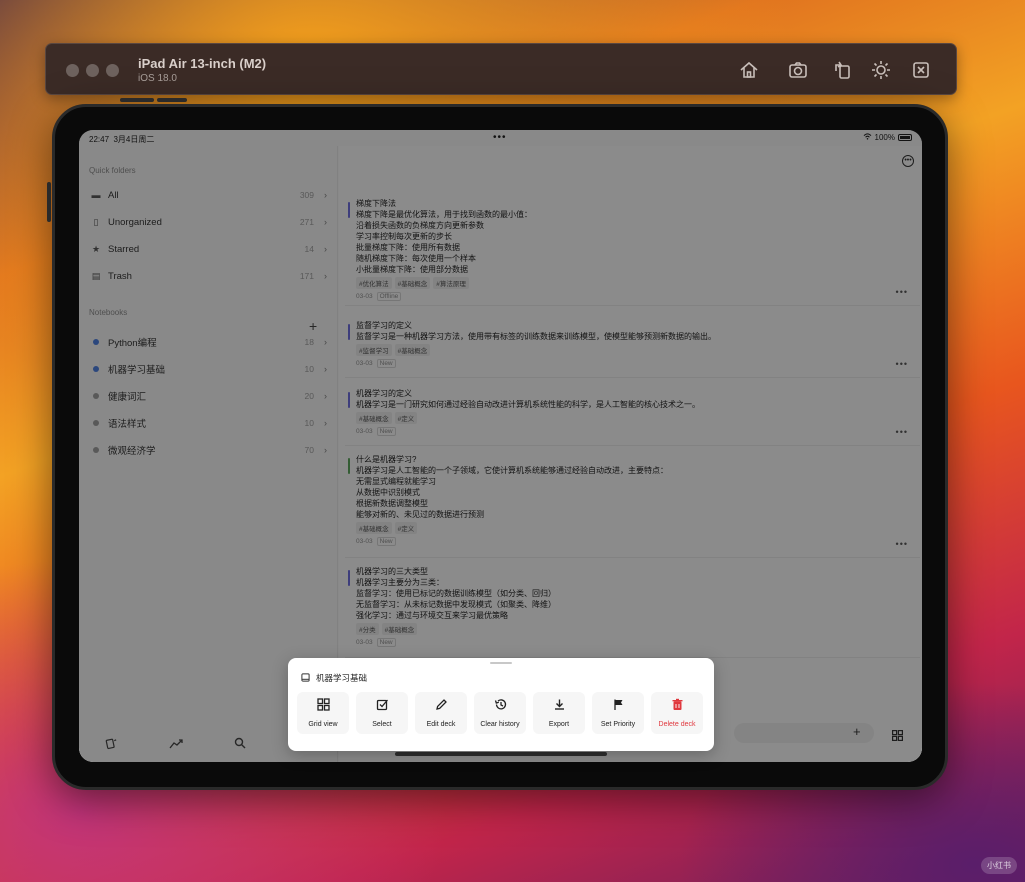 The width and height of the screenshot is (1025, 882). Describe the element at coordinates (305, 678) in the screenshot. I see `book-icon` at that location.